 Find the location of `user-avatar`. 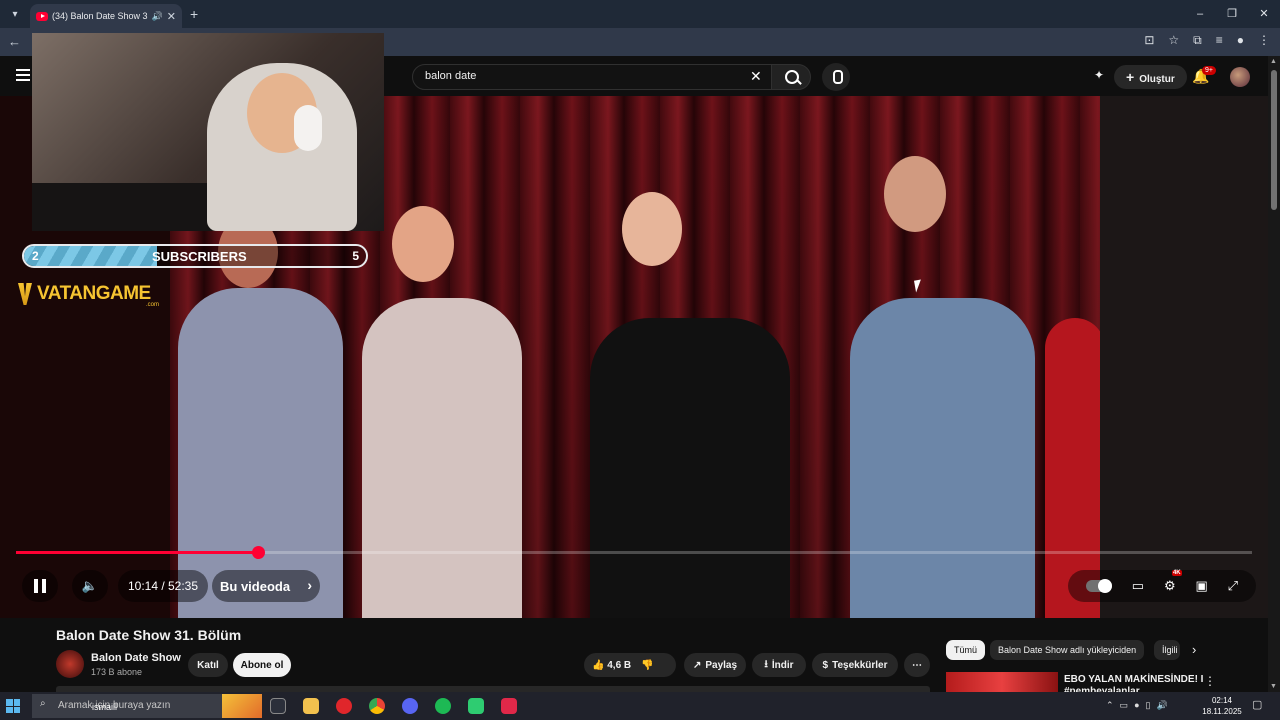

user-avatar is located at coordinates (1240, 77).